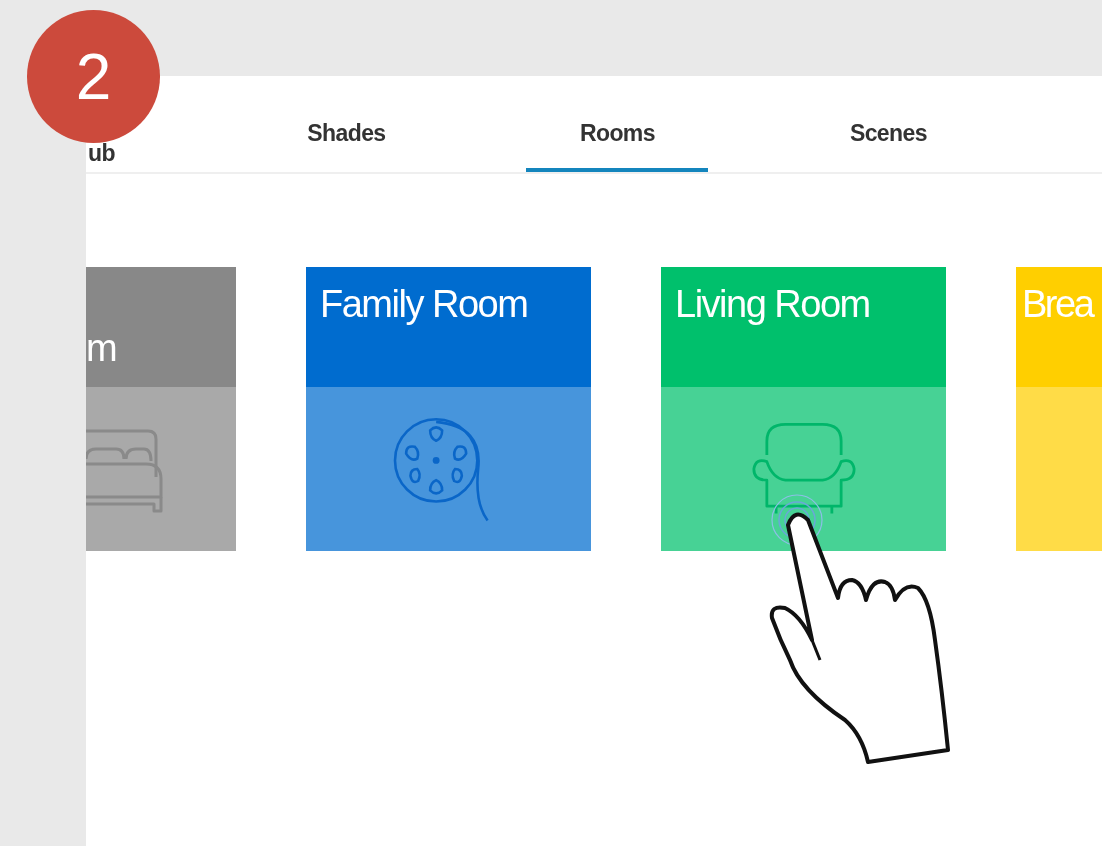 The width and height of the screenshot is (1102, 846). Describe the element at coordinates (93, 76) in the screenshot. I see `step-callout-tooltip: 2` at that location.